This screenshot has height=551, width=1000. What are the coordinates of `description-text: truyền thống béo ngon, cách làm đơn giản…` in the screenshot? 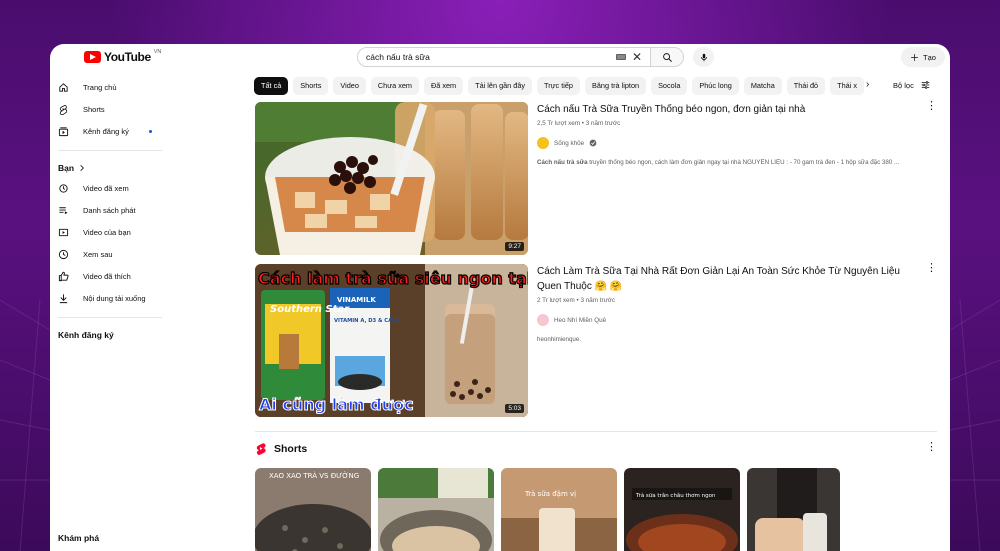 It's located at (743, 162).